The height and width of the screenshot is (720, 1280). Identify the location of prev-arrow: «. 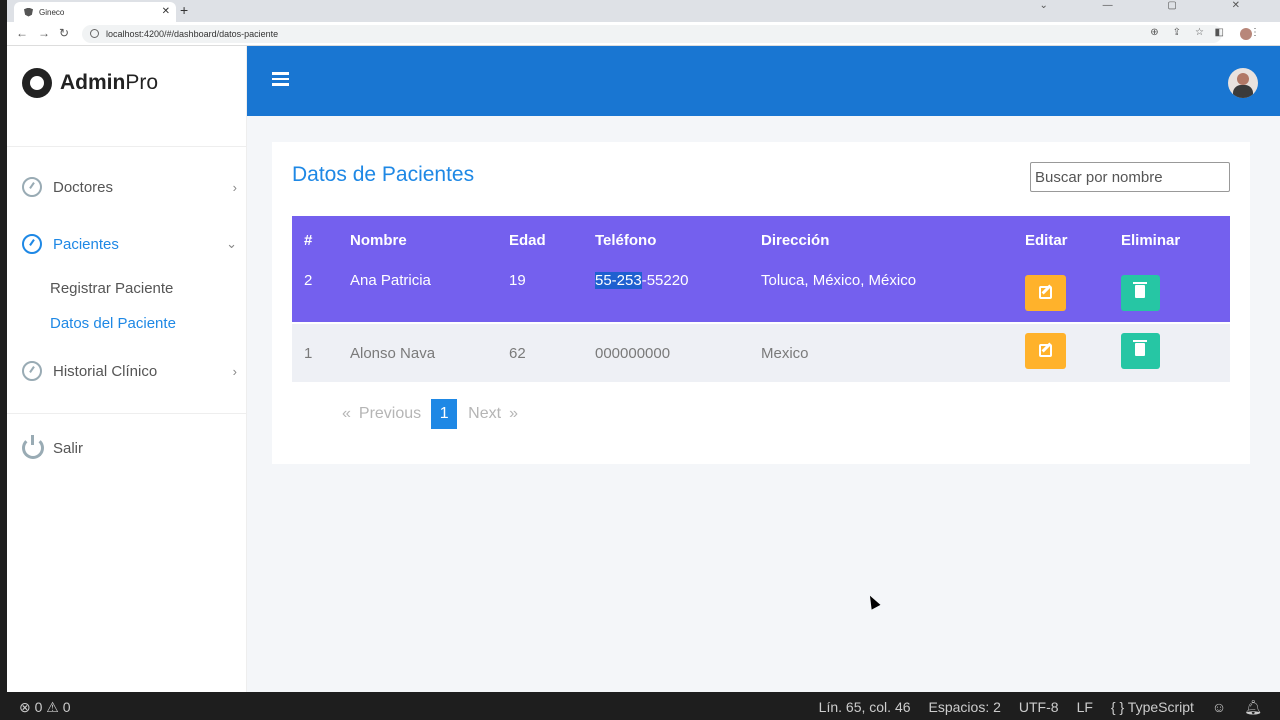
(346, 414).